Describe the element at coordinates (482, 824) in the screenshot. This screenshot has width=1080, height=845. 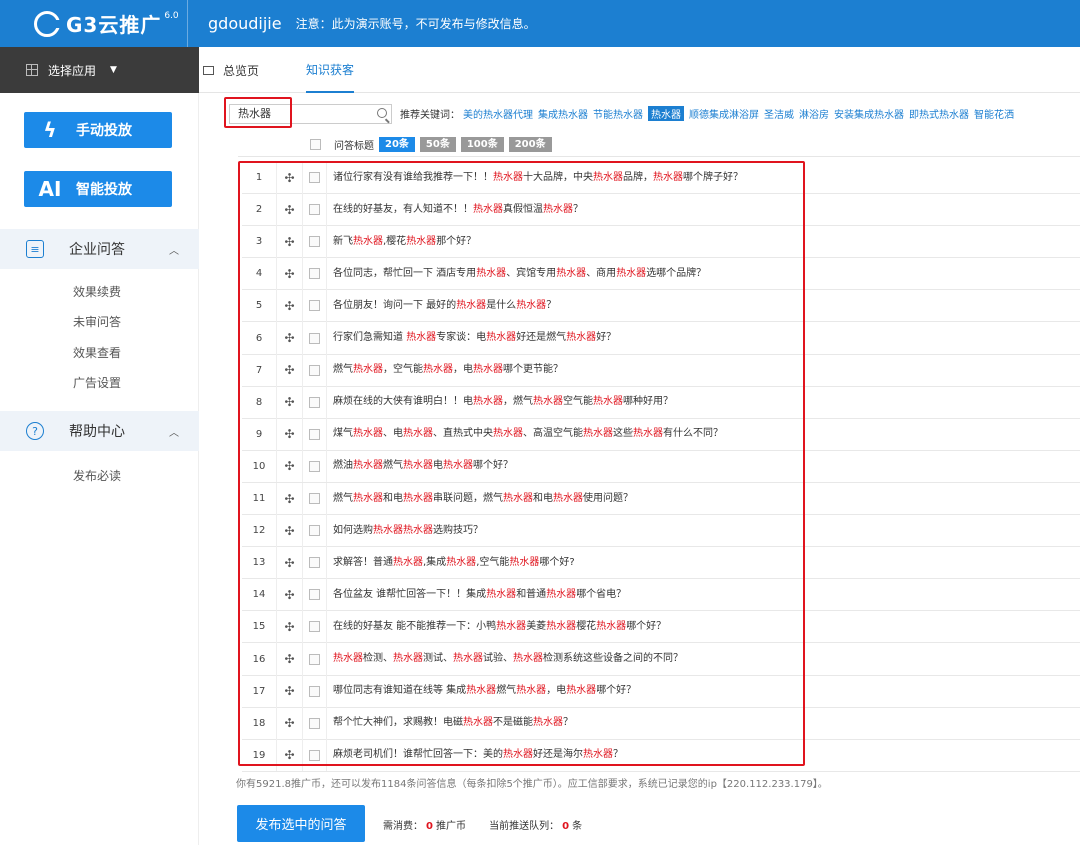
I see `cost-info: 需消费： 0 推广币 当前推送队列： 0 条` at that location.